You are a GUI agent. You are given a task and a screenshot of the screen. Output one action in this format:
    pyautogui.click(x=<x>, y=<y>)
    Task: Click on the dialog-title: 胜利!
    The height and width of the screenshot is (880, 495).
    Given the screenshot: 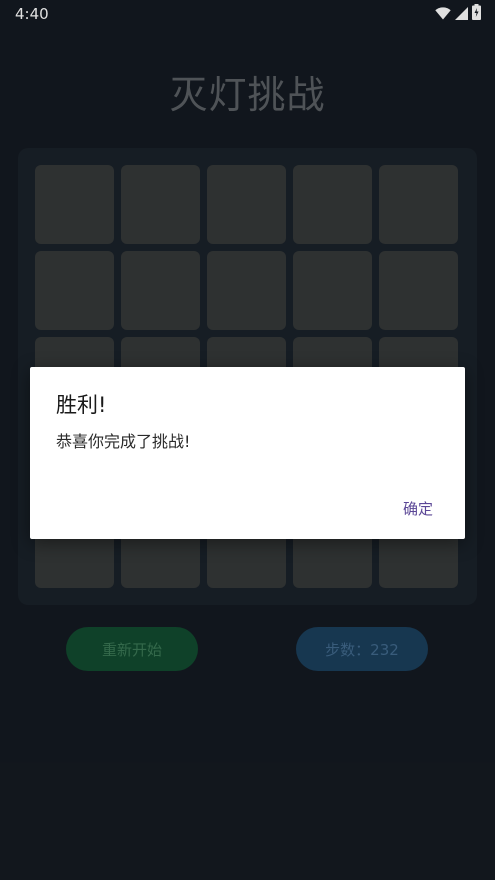 What is the action you would take?
    pyautogui.click(x=81, y=405)
    